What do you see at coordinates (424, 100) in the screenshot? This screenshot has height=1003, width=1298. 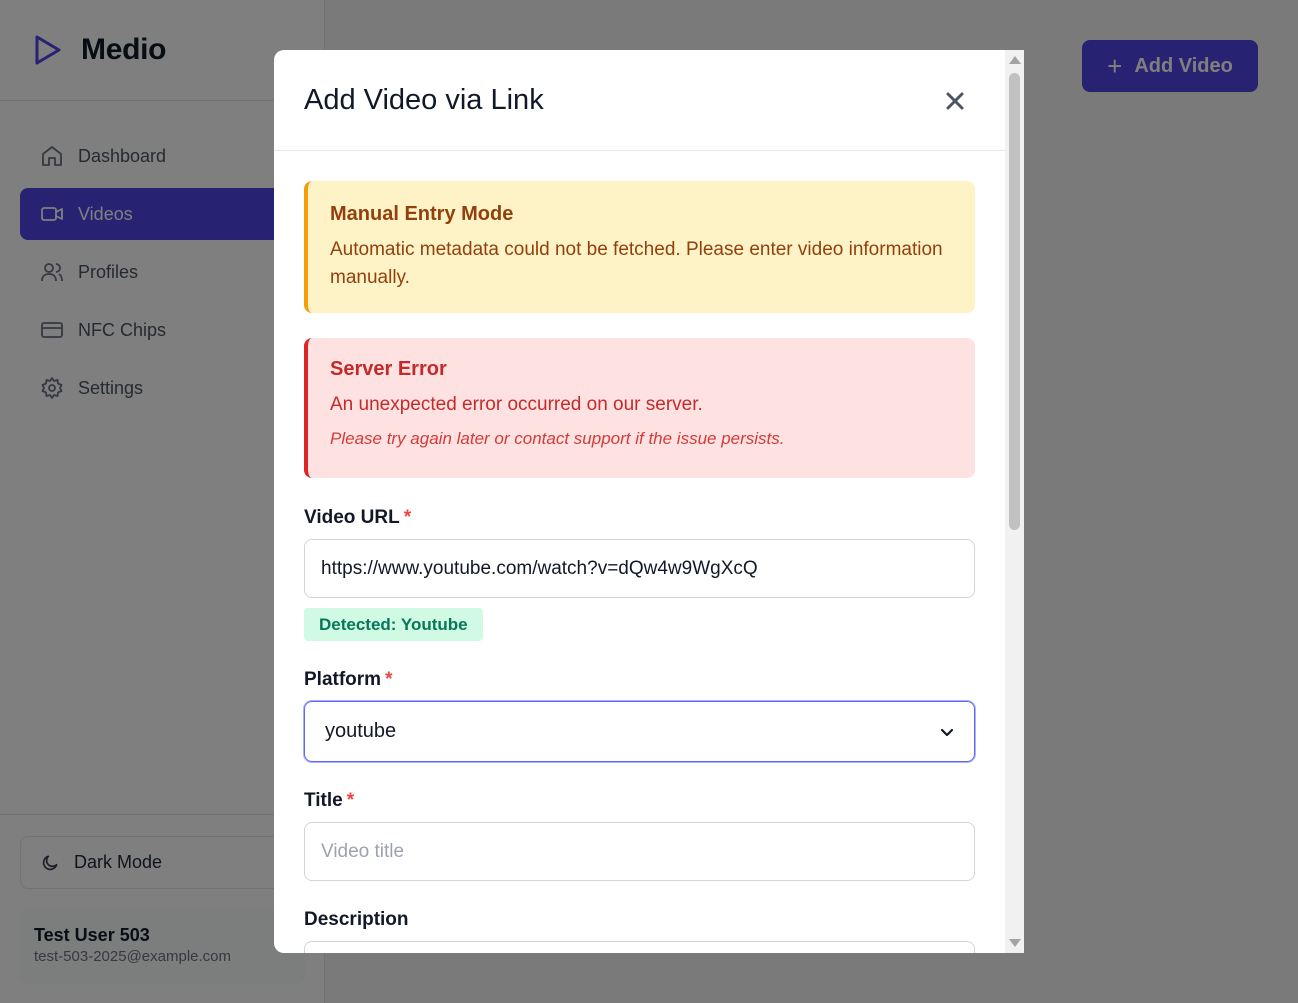 I see `modal-title: Add Video via Link` at bounding box center [424, 100].